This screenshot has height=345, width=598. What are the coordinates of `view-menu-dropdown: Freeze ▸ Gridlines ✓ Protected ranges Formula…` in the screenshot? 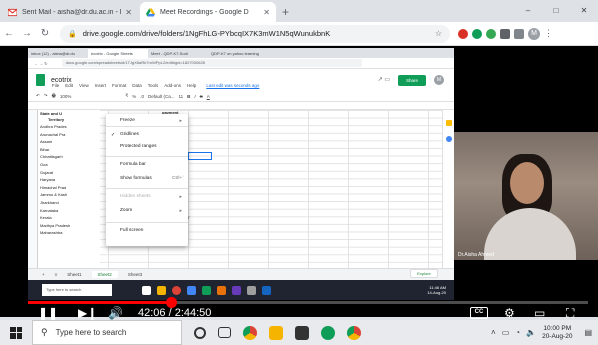 It's located at (147, 180).